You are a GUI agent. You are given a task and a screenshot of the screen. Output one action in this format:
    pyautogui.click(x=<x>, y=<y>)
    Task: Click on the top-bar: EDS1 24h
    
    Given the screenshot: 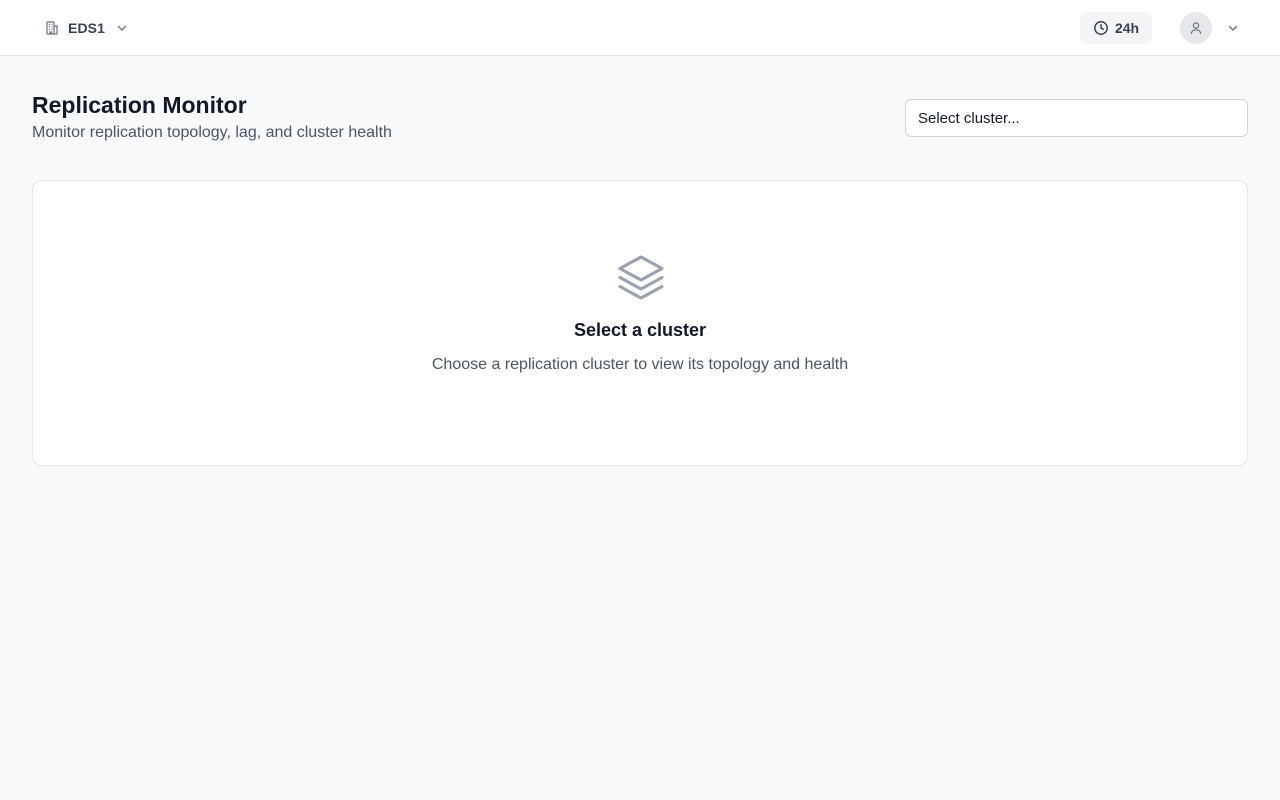 What is the action you would take?
    pyautogui.click(x=640, y=28)
    